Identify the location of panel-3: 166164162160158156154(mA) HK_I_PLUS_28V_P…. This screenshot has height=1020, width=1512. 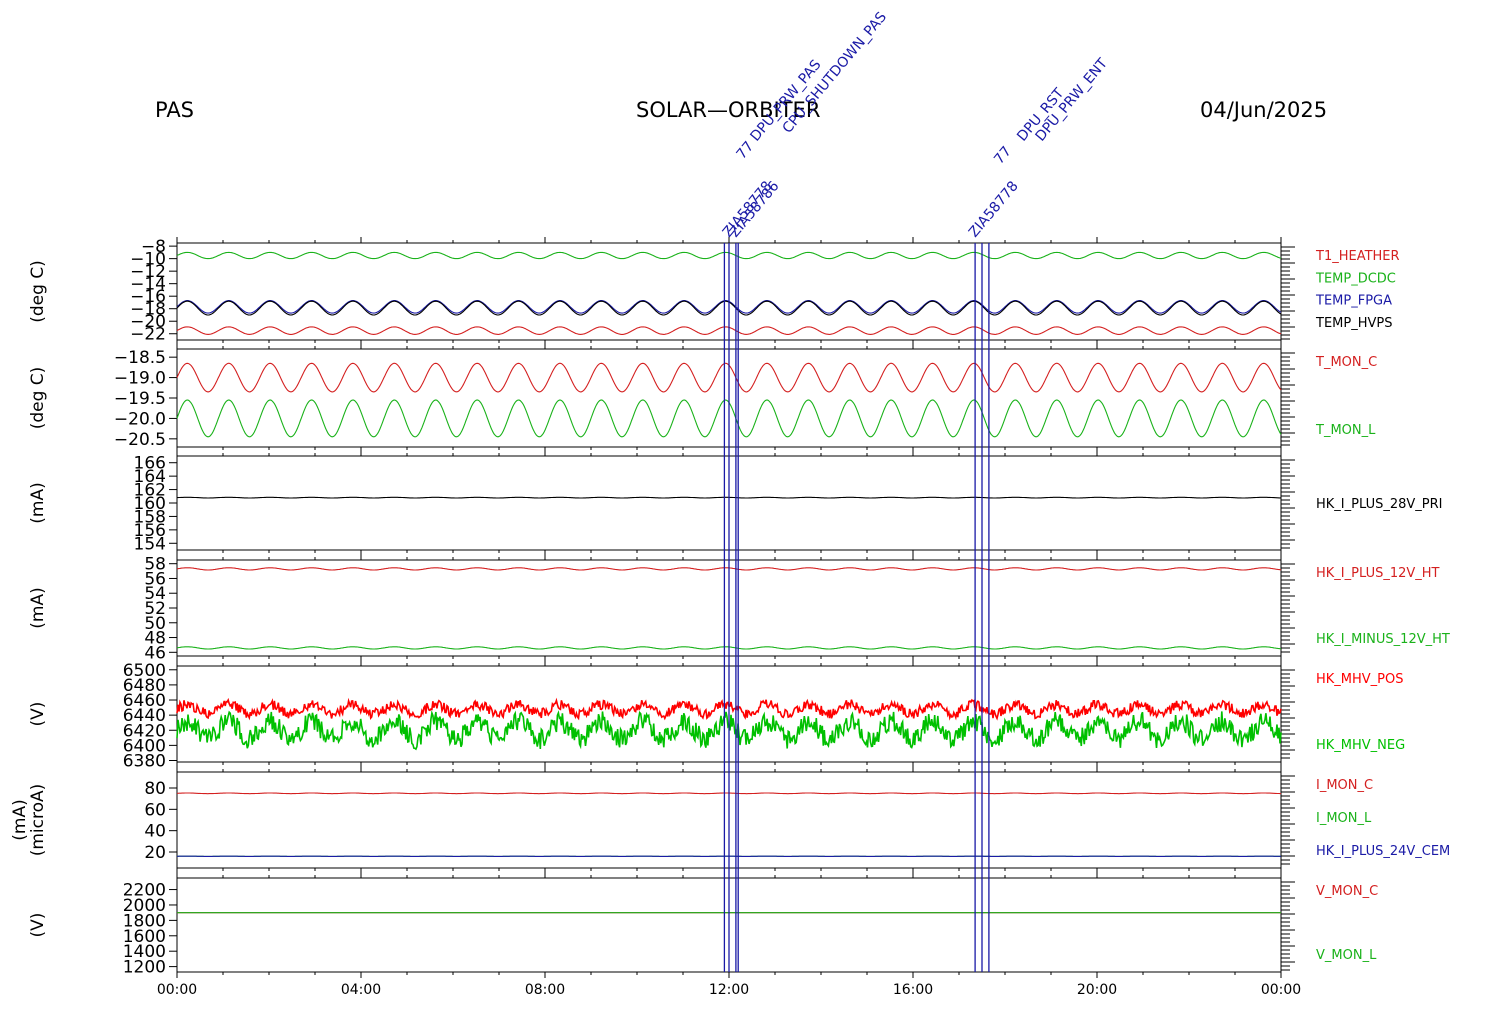
(735, 503).